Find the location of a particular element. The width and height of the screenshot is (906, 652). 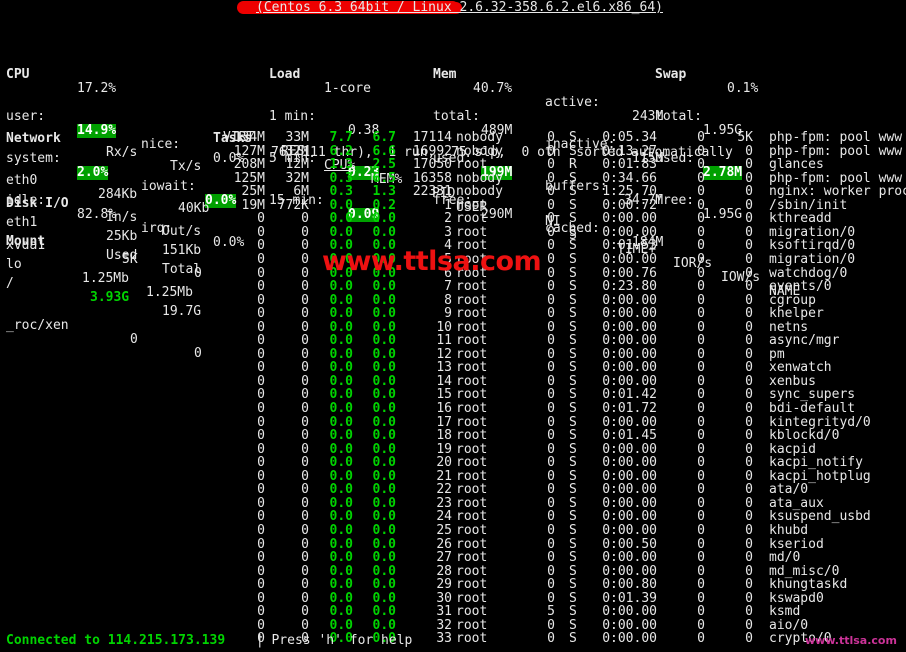

network-tx-value: 40Kb is located at coordinates (194, 208).